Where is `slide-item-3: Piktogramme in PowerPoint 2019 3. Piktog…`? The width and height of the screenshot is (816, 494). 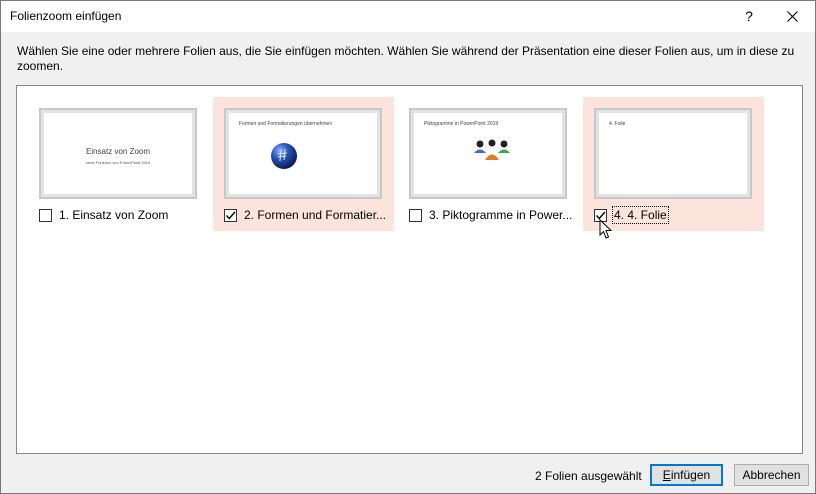
slide-item-3: Piktogramme in PowerPoint 2019 3. Piktog… is located at coordinates (488, 164).